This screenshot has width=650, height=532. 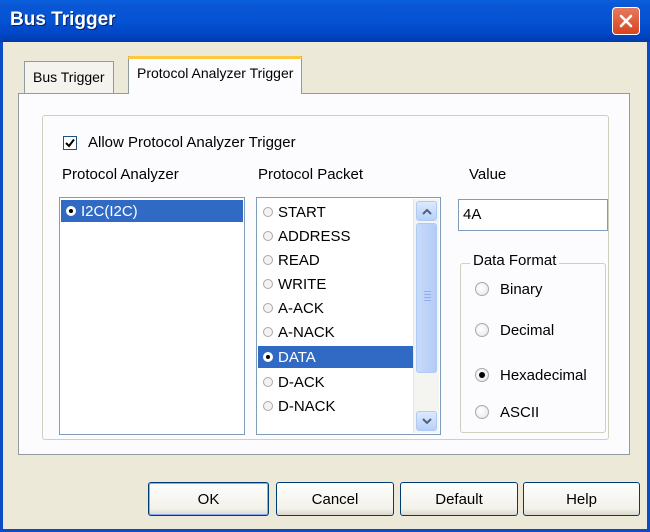 What do you see at coordinates (482, 412) in the screenshot?
I see `radio-ascii` at bounding box center [482, 412].